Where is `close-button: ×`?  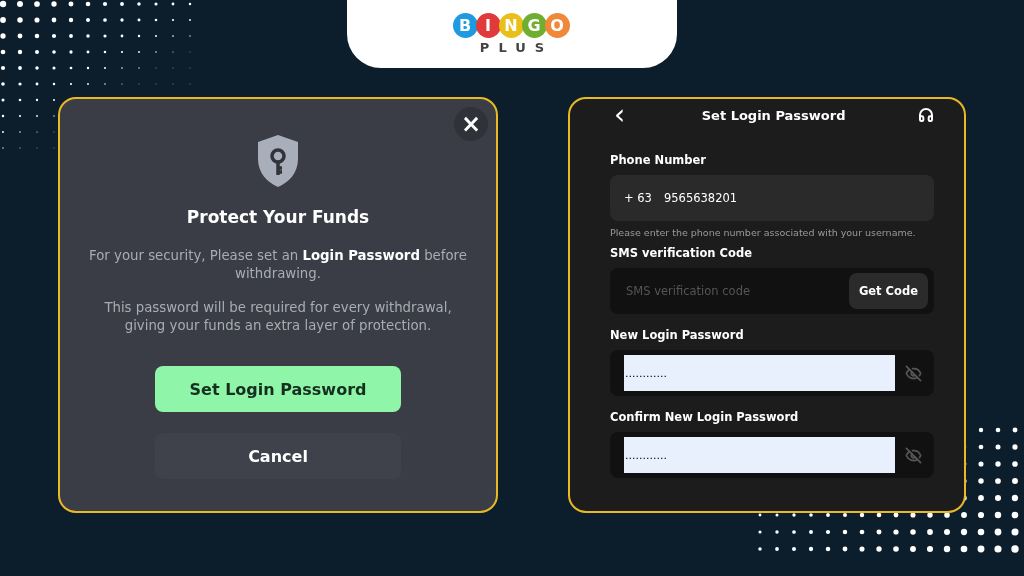
close-button: × is located at coordinates (471, 124).